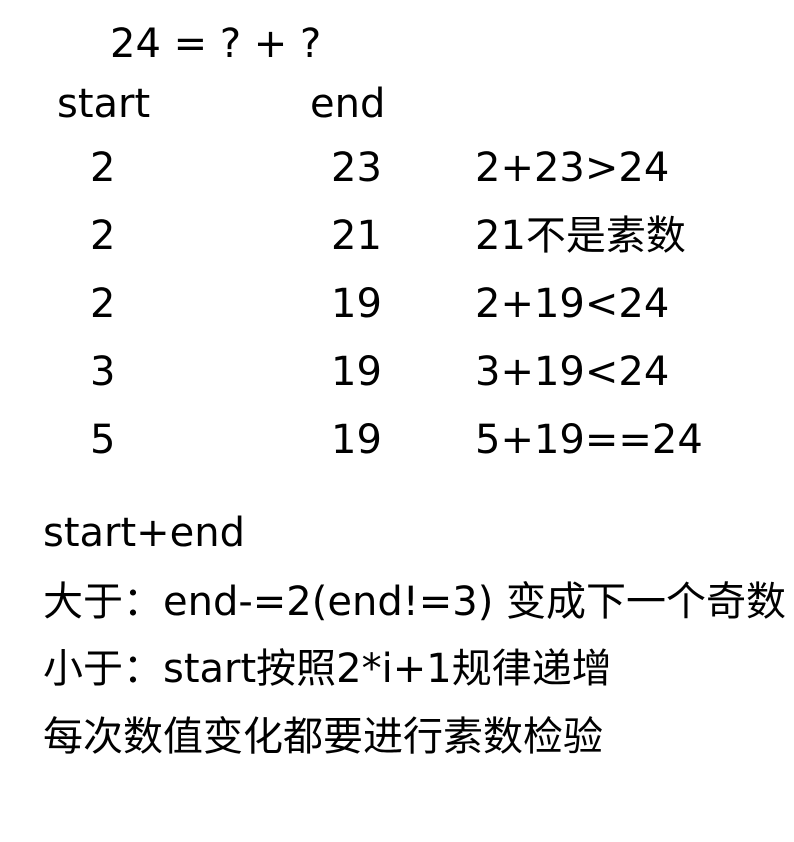 This screenshot has width=794, height=842. What do you see at coordinates (348, 104) in the screenshot?
I see `column-header-end: end` at bounding box center [348, 104].